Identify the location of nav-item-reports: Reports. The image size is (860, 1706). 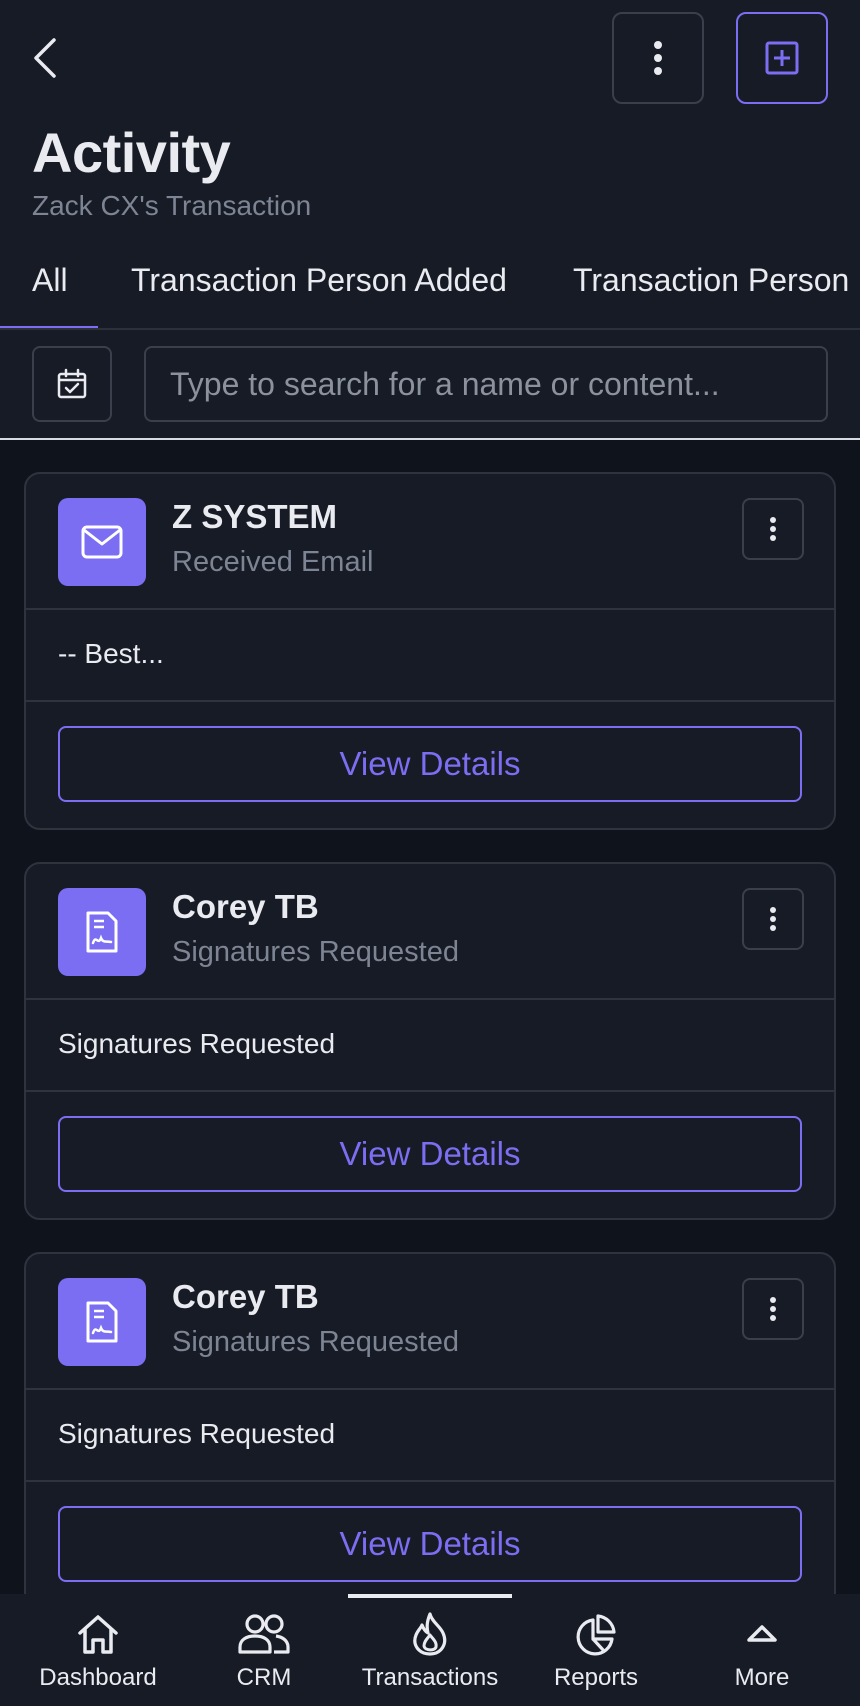
(596, 1656).